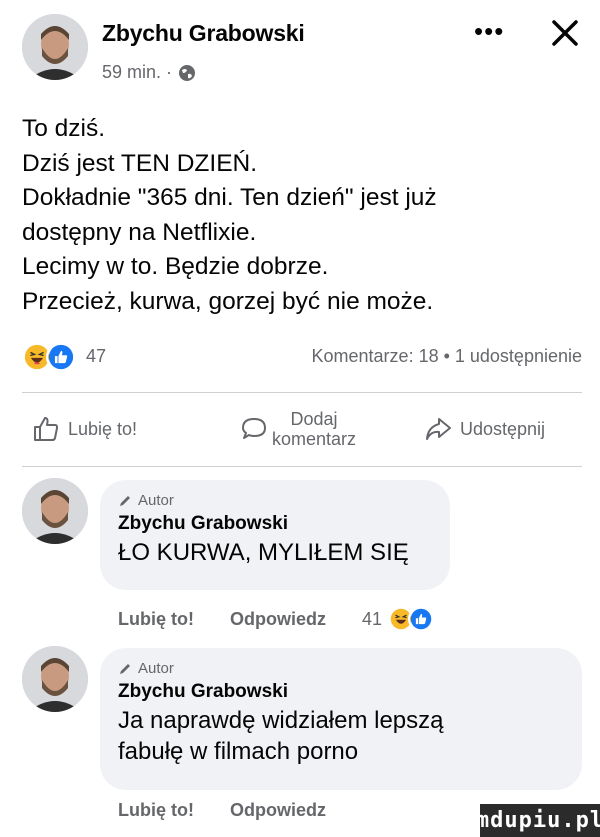 The height and width of the screenshot is (837, 600). Describe the element at coordinates (238, 751) in the screenshot. I see `comment-text-line: fabułę w filmach porno` at that location.